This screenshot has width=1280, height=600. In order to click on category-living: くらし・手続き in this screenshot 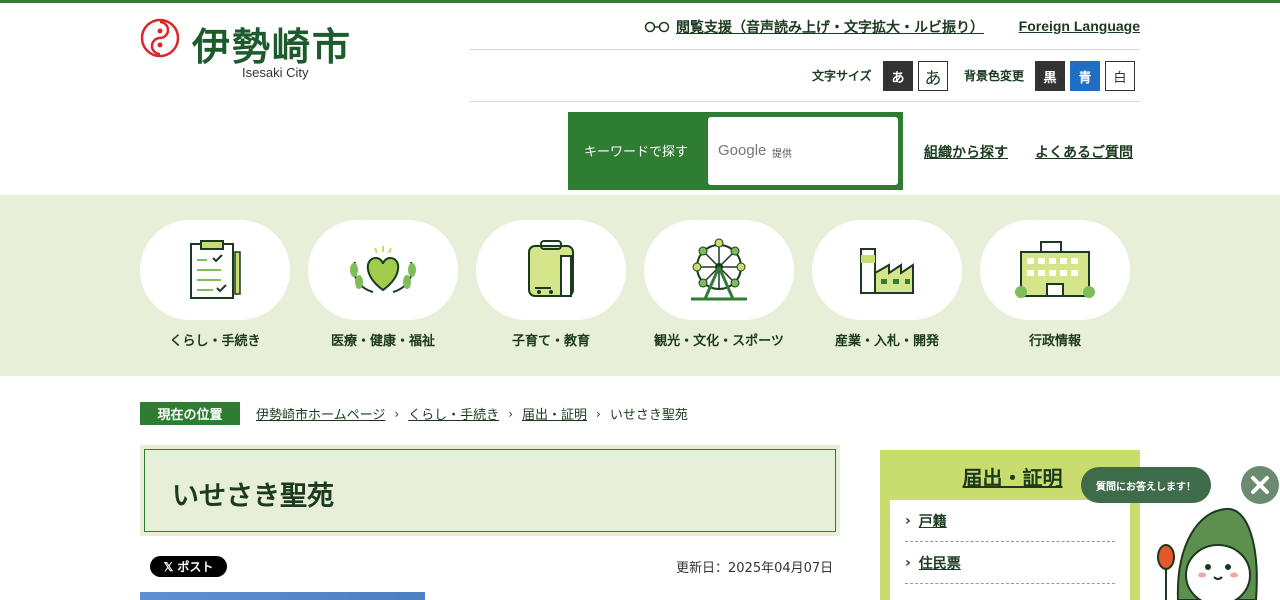, I will do `click(215, 284)`.